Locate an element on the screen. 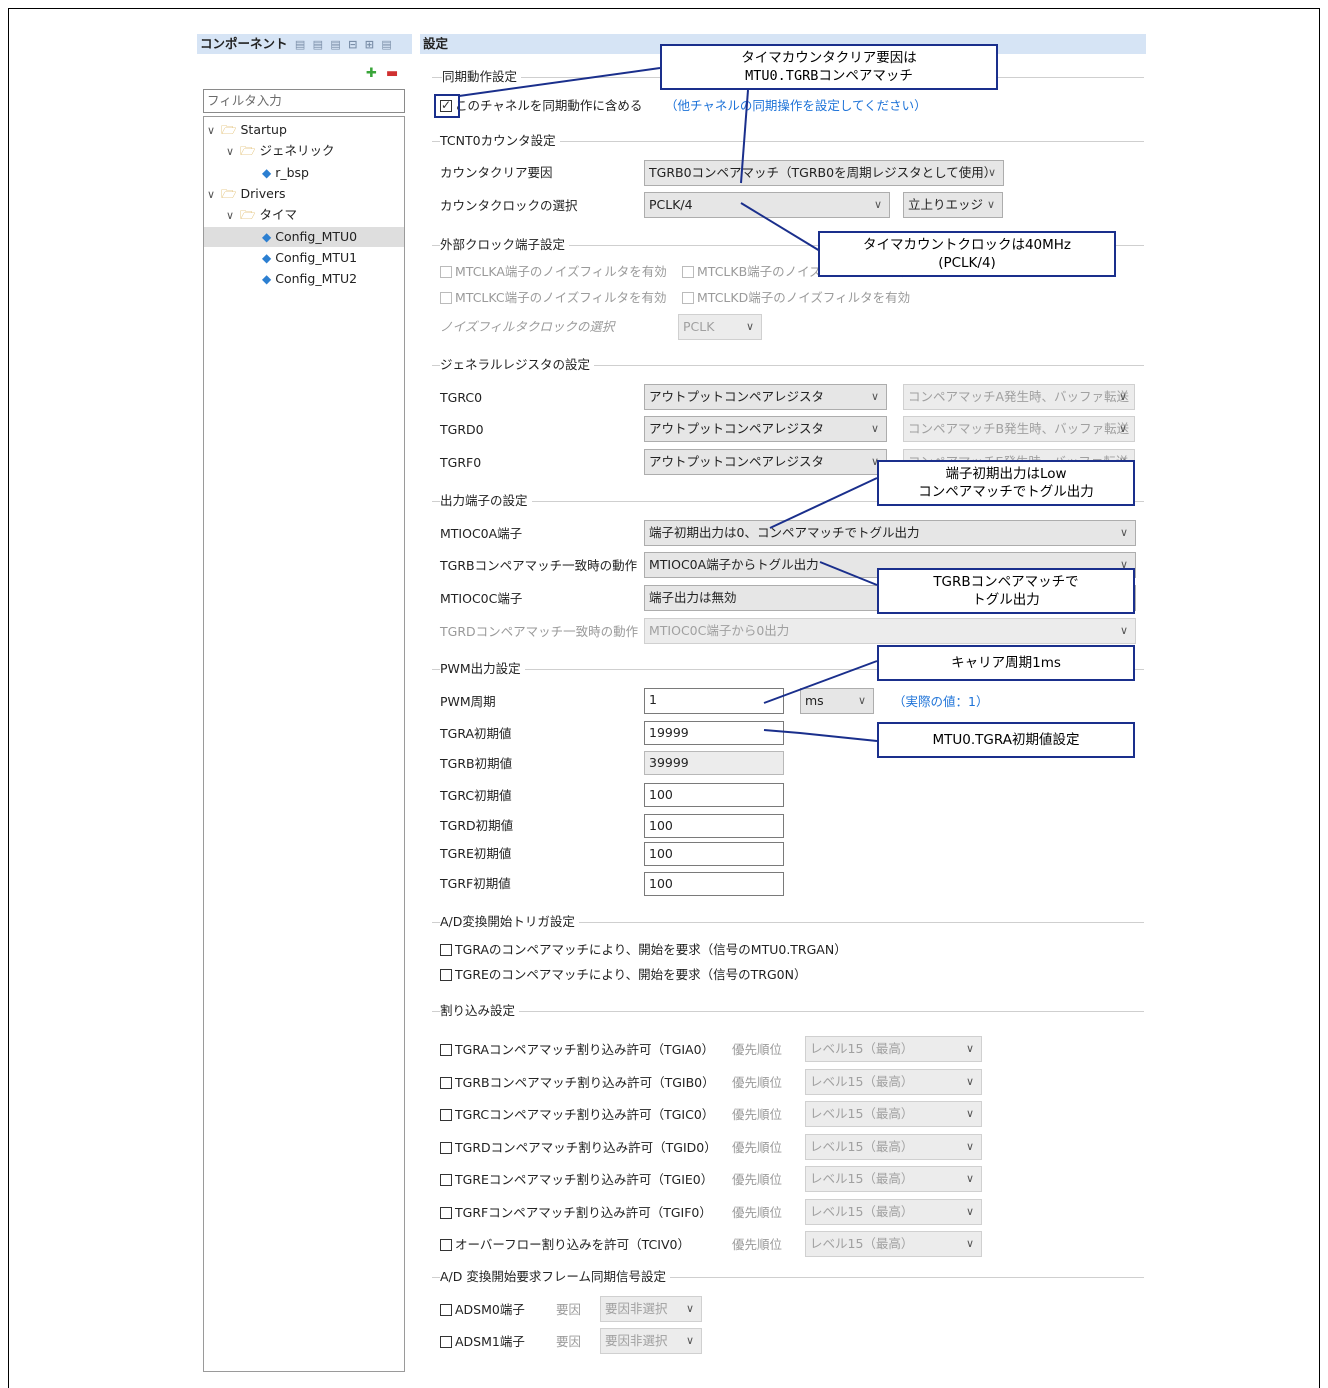  counter-clock-select: PCLK/4 ∨ is located at coordinates (767, 205).